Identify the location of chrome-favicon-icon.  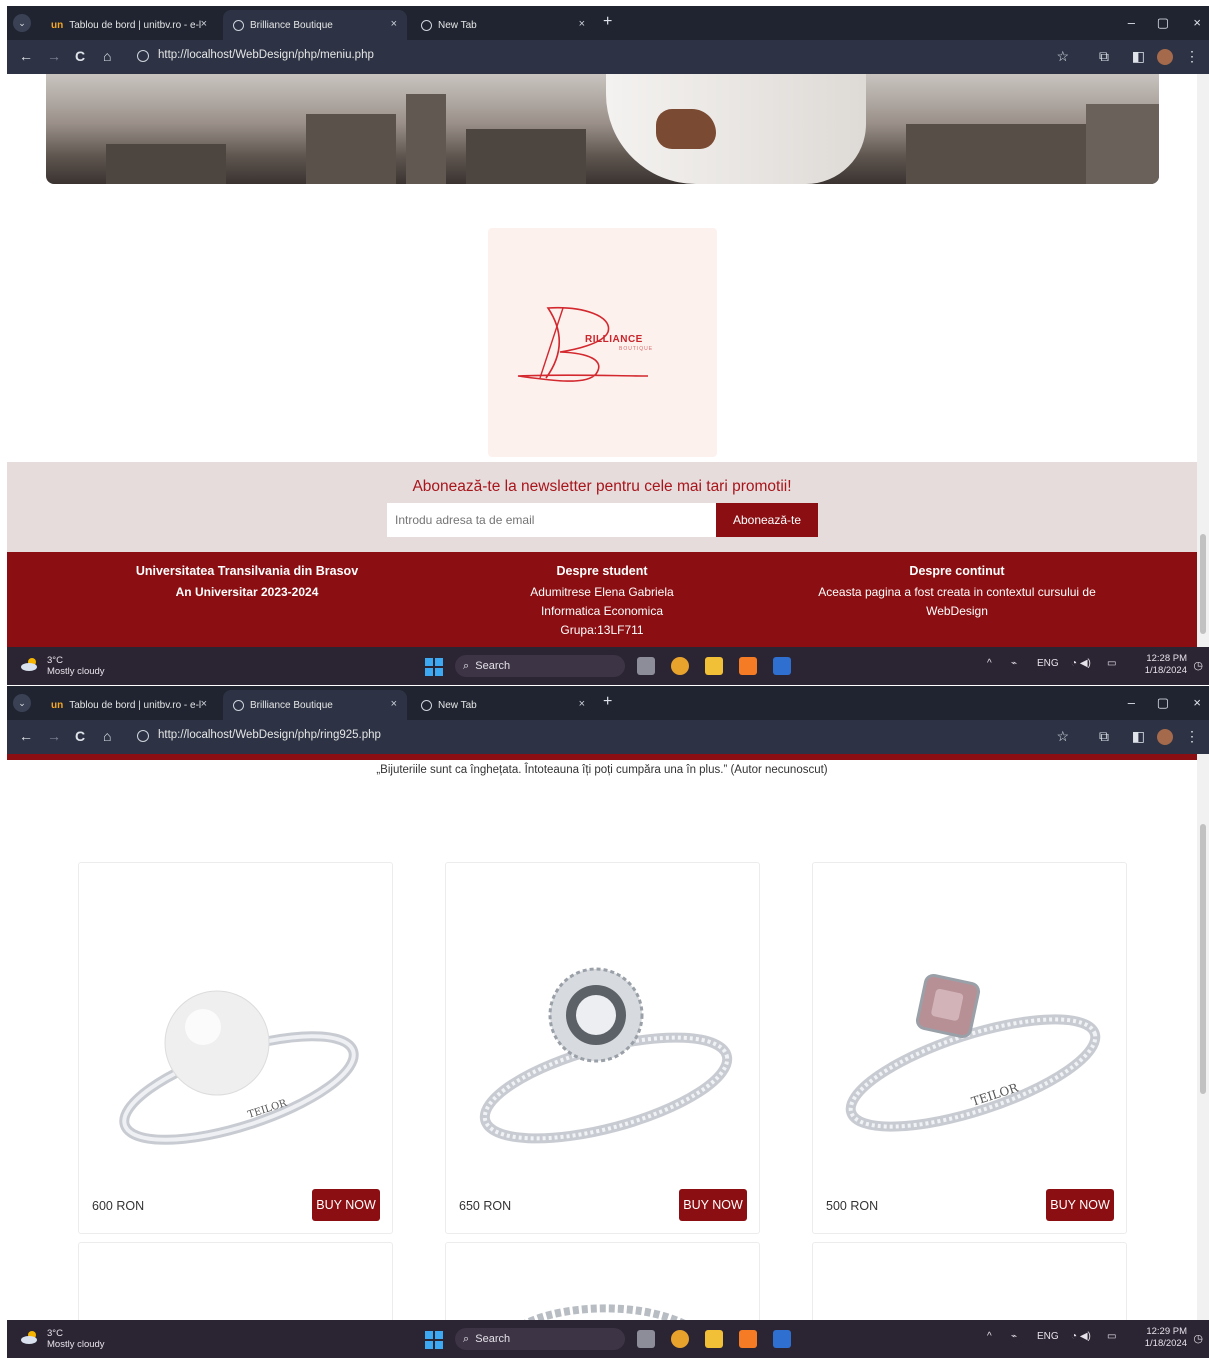
(426, 25).